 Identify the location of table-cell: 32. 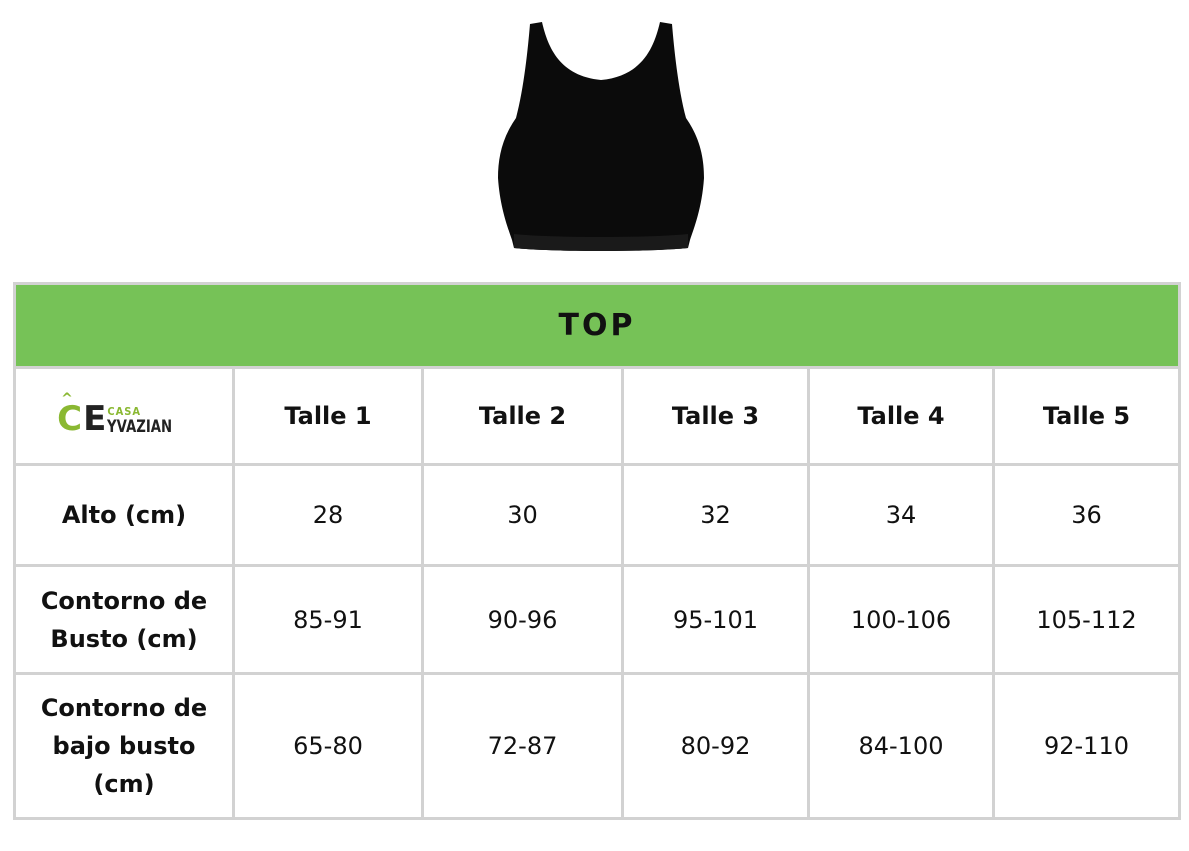
(715, 515).